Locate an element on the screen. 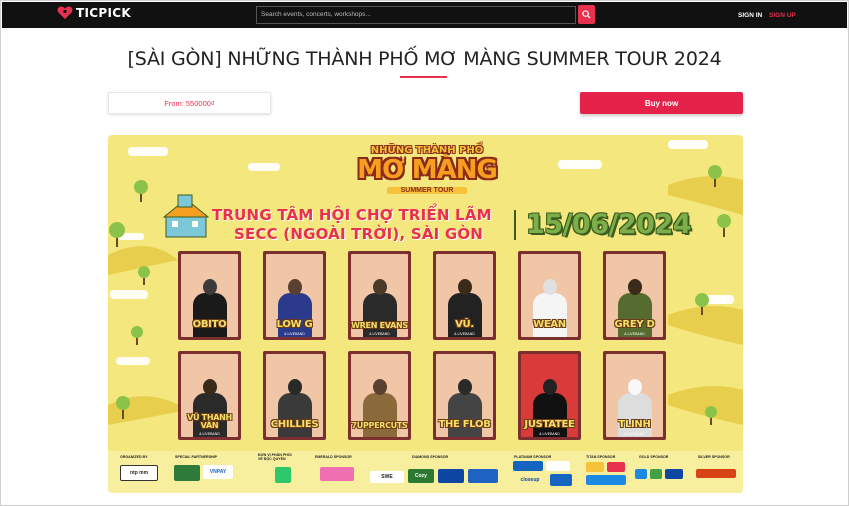  silver-sponsor-label: SILVER SPONSOR is located at coordinates (714, 457).